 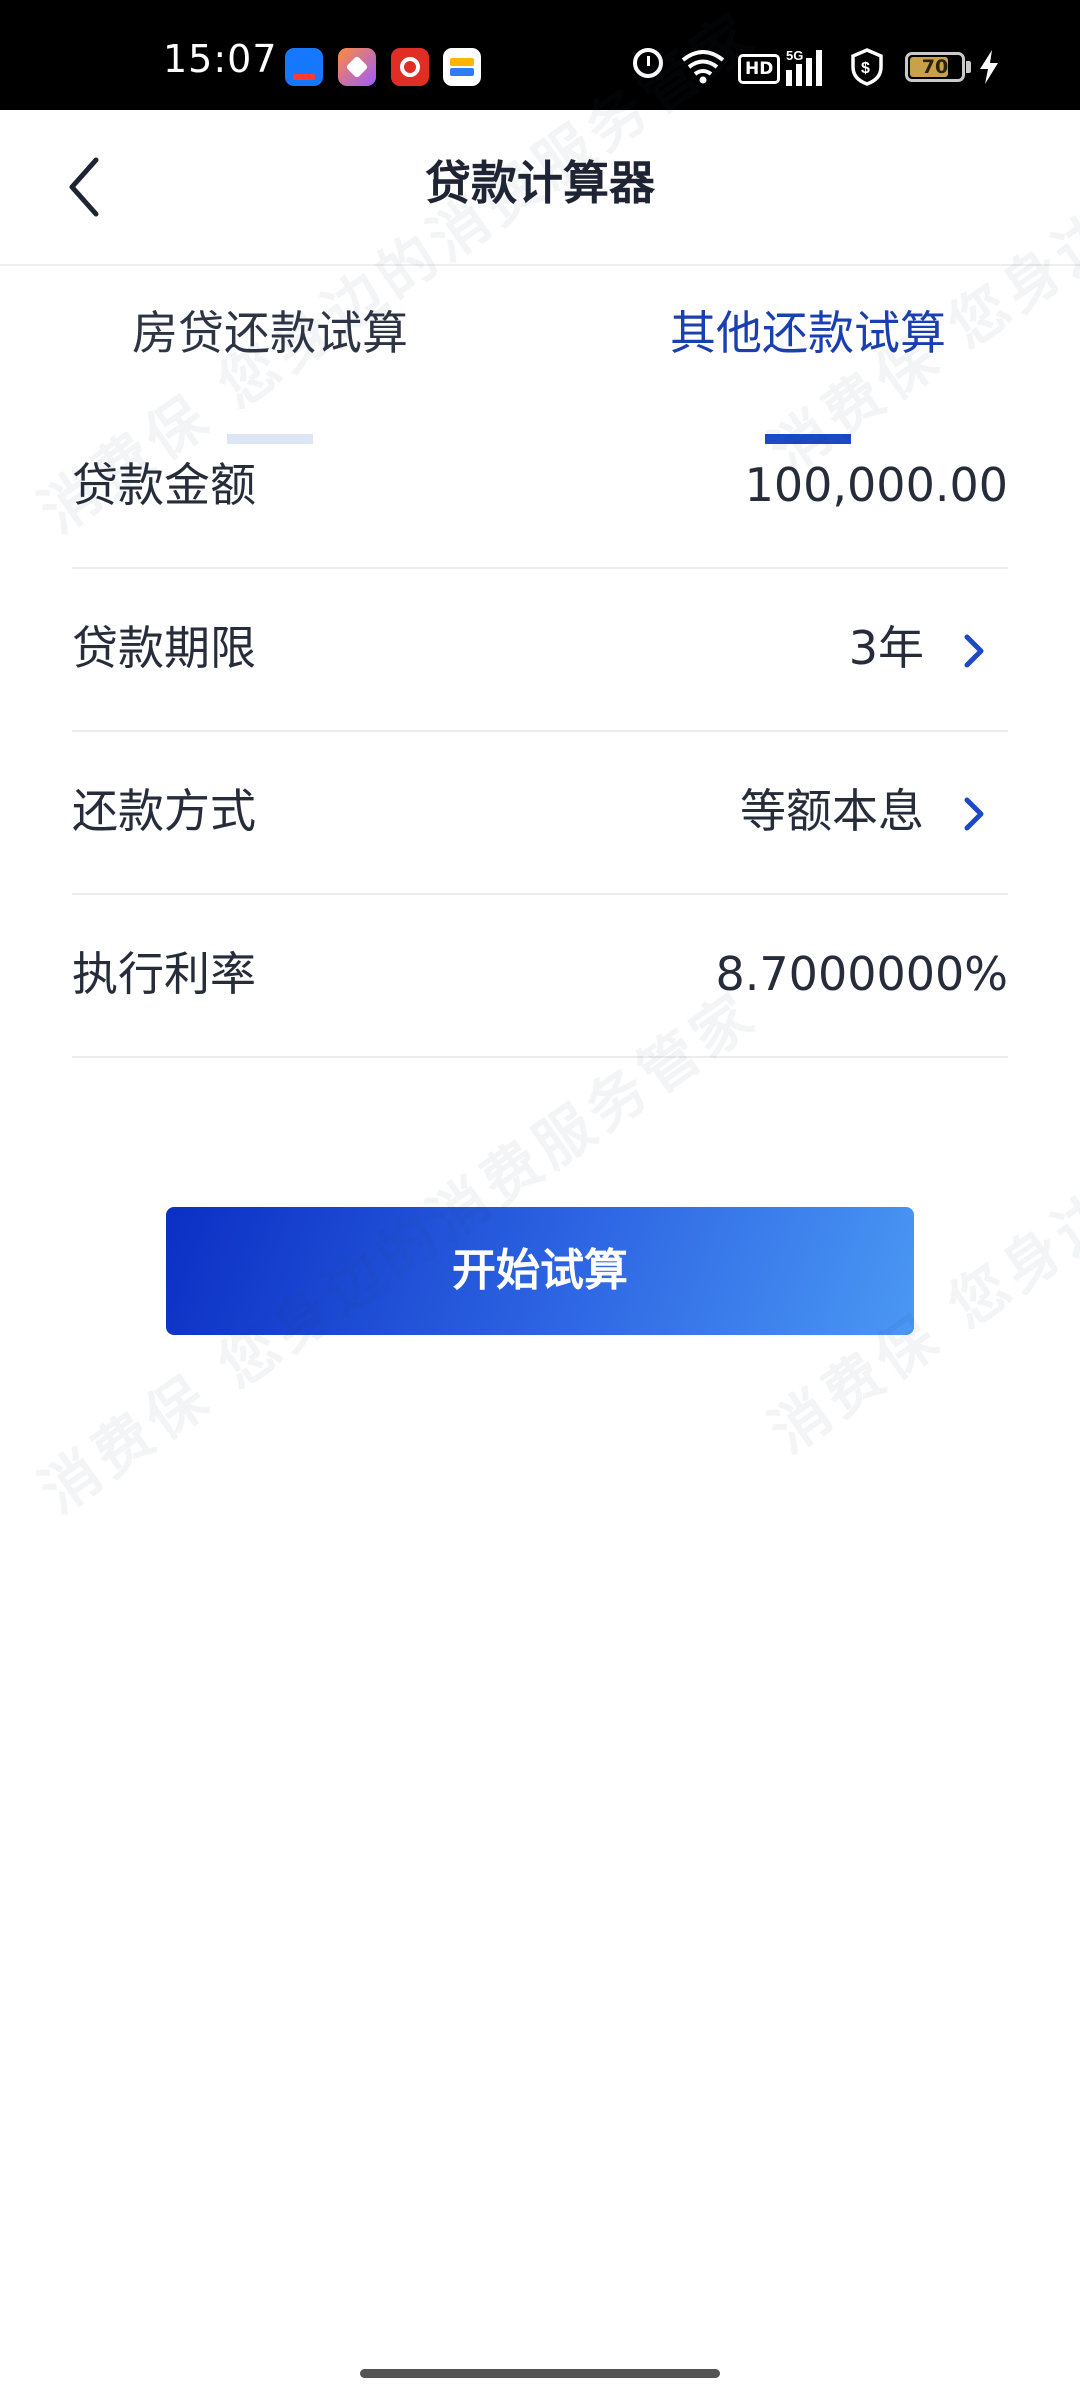 What do you see at coordinates (648, 63) in the screenshot?
I see `alarm-icon` at bounding box center [648, 63].